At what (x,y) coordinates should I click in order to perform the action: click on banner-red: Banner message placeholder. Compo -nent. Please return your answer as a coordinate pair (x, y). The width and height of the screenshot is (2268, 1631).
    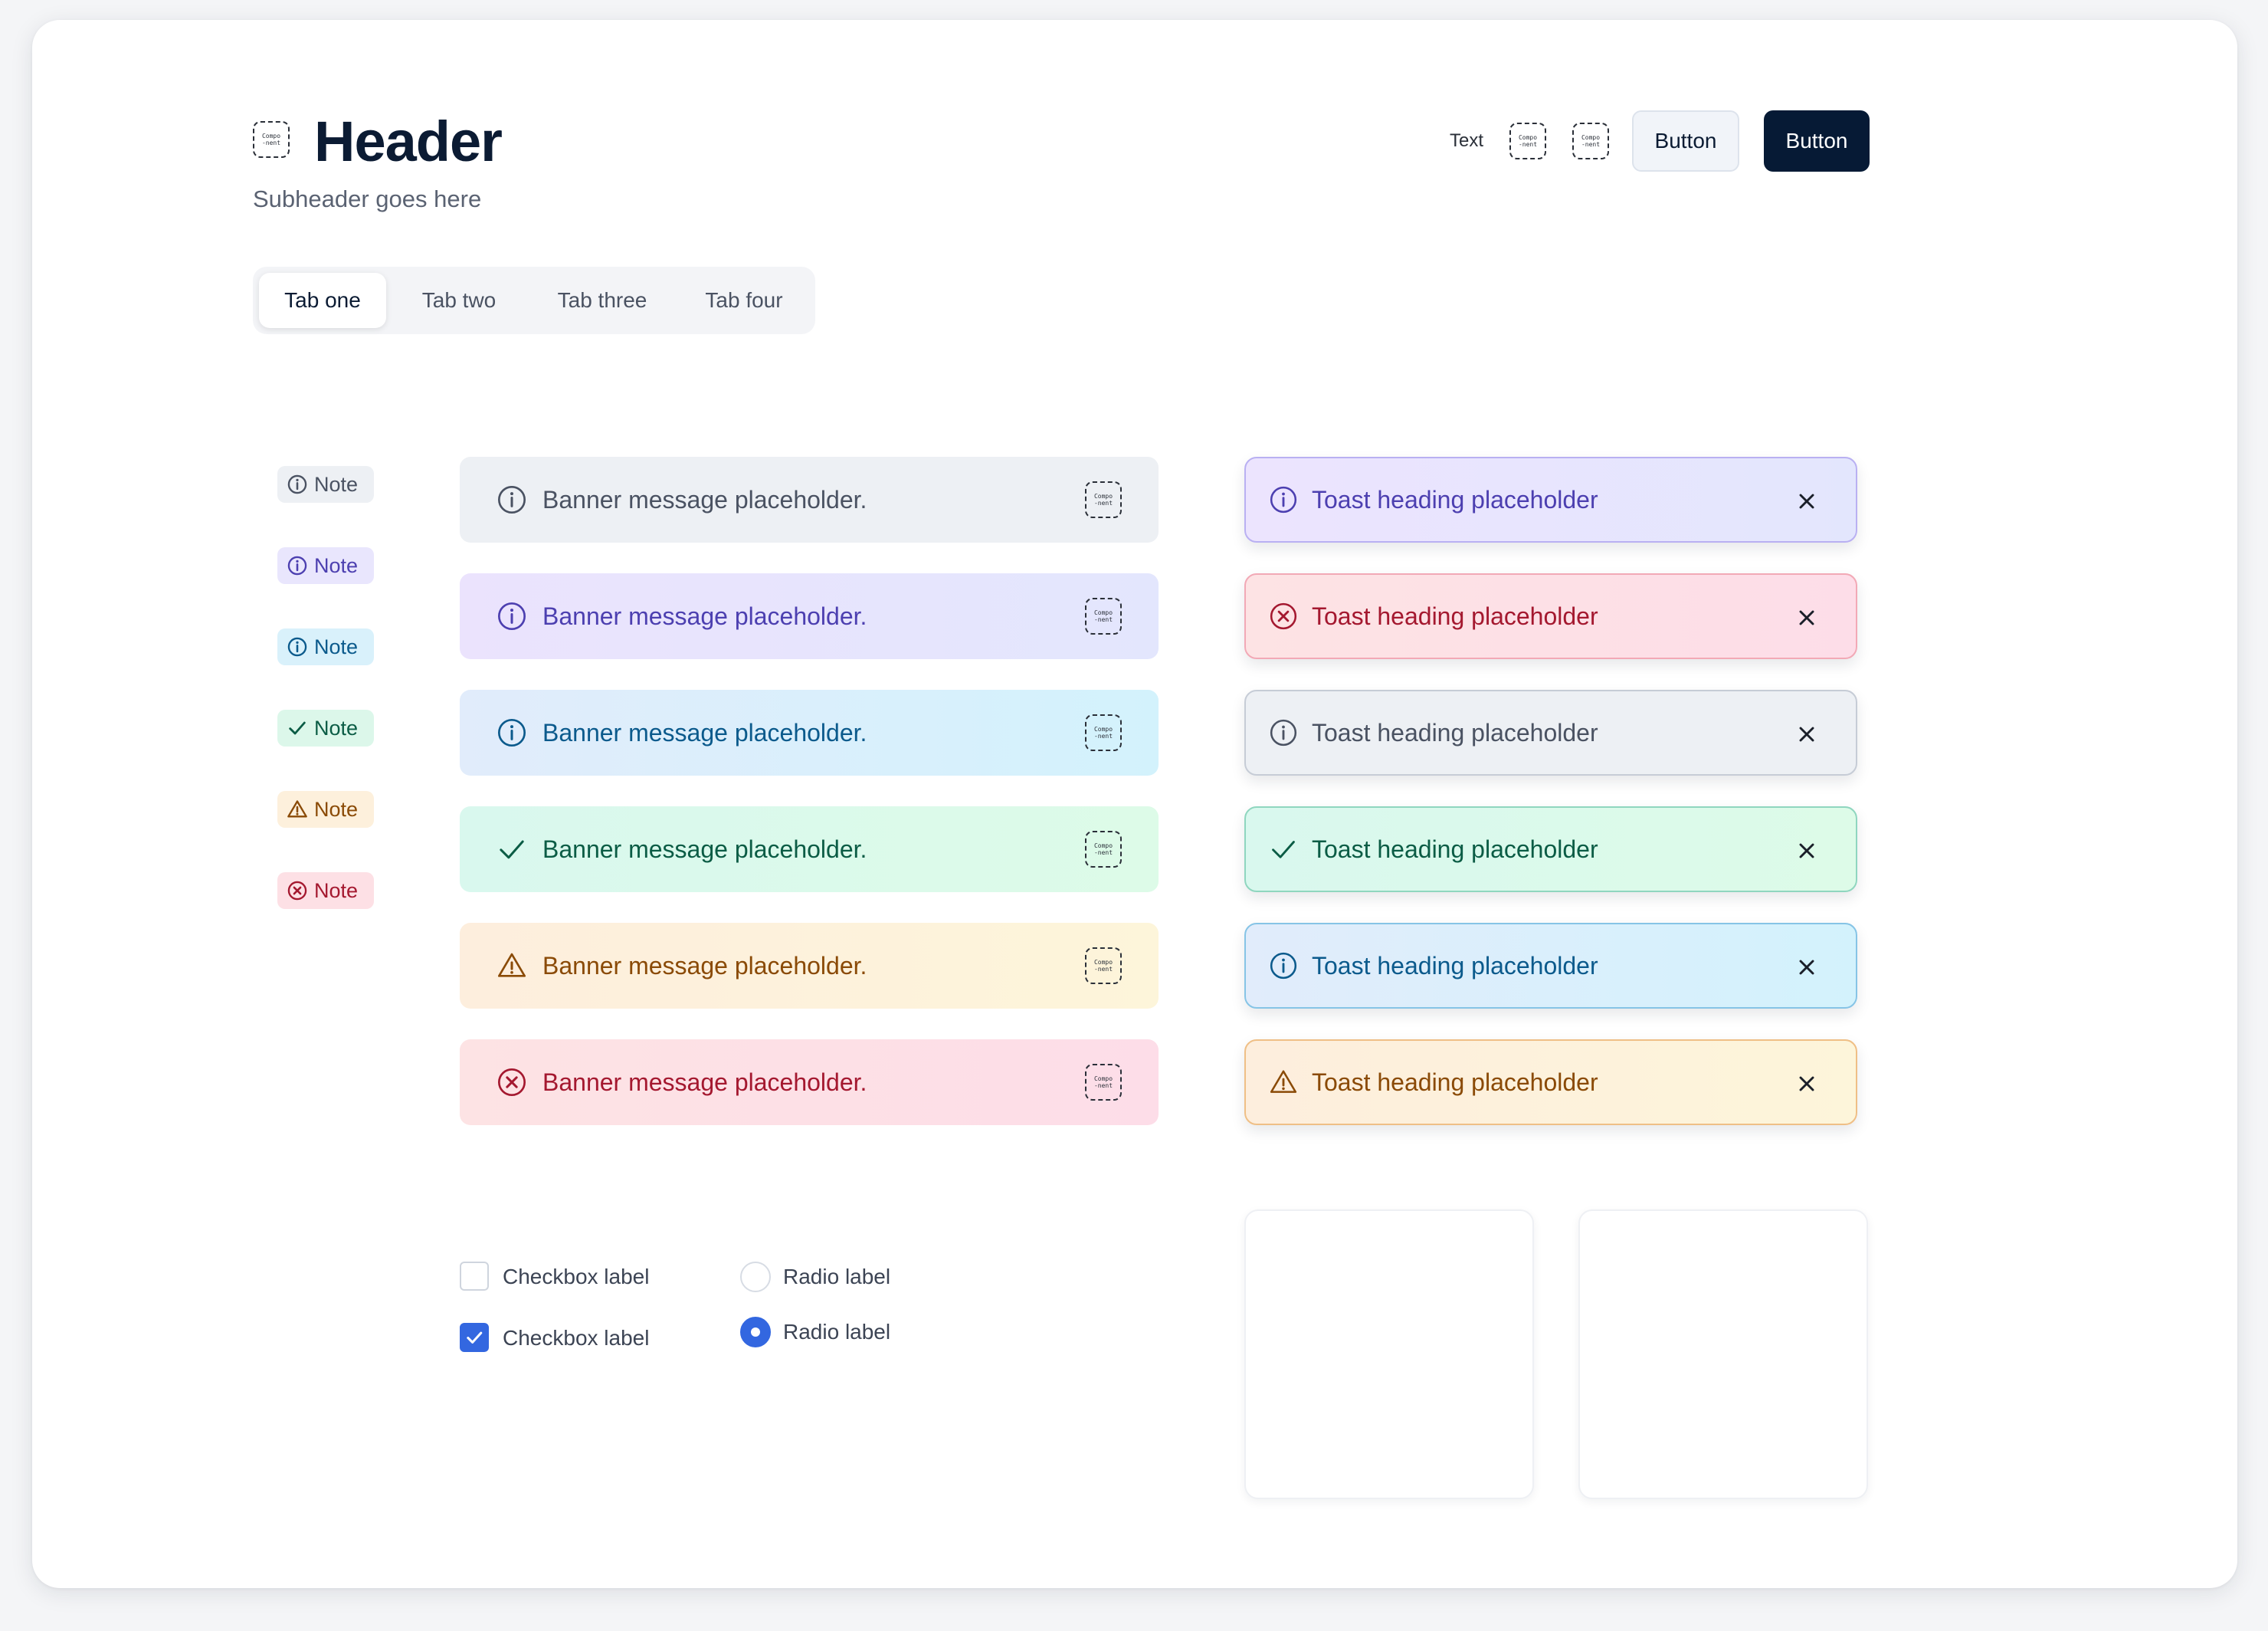
    Looking at the image, I should click on (809, 1082).